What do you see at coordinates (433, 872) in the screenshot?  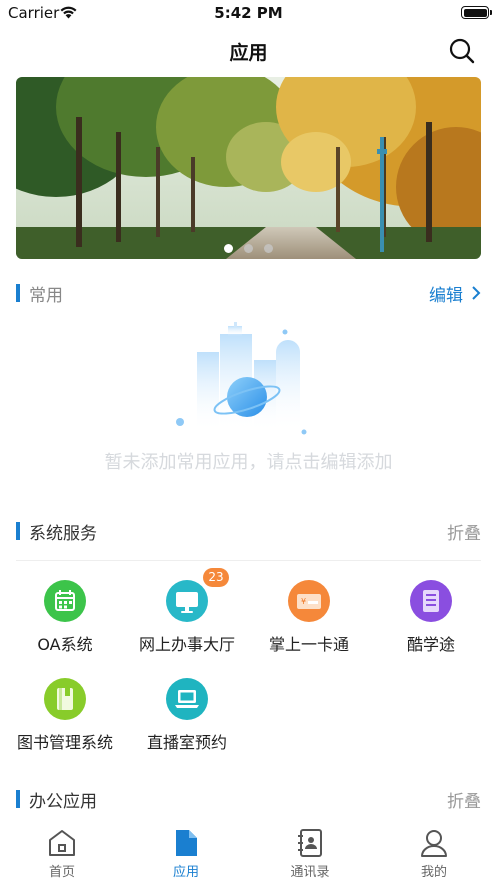 I see `tab-label: 我的` at bounding box center [433, 872].